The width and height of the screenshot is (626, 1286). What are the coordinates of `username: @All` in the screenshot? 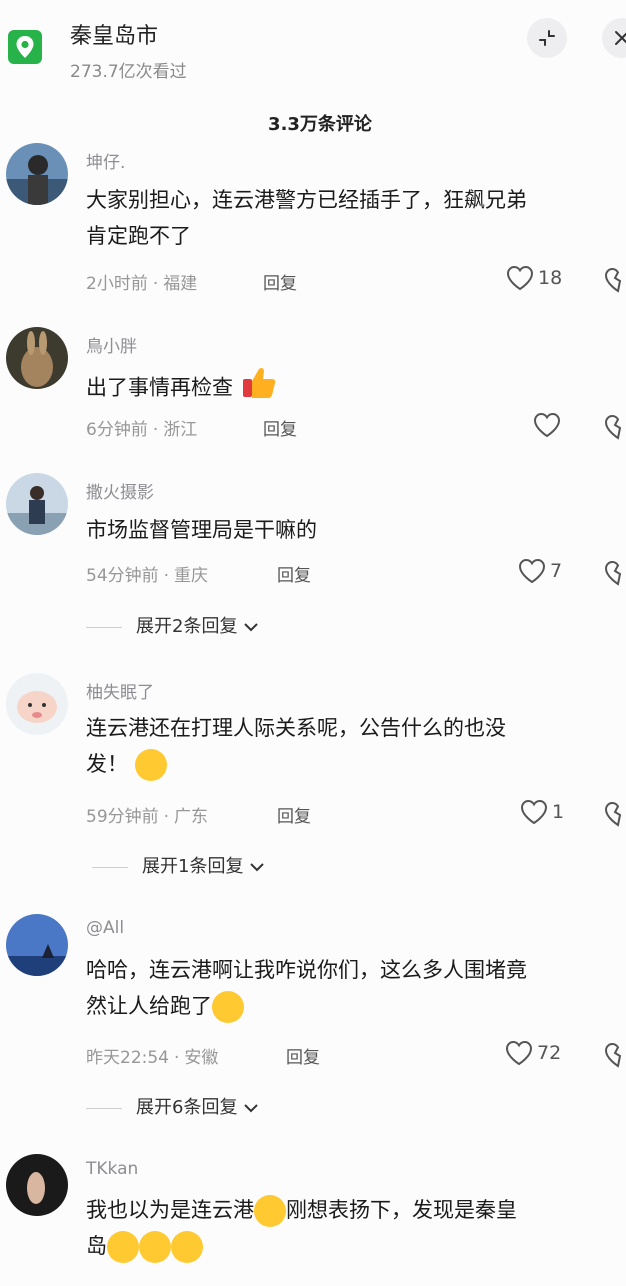 It's located at (105, 928).